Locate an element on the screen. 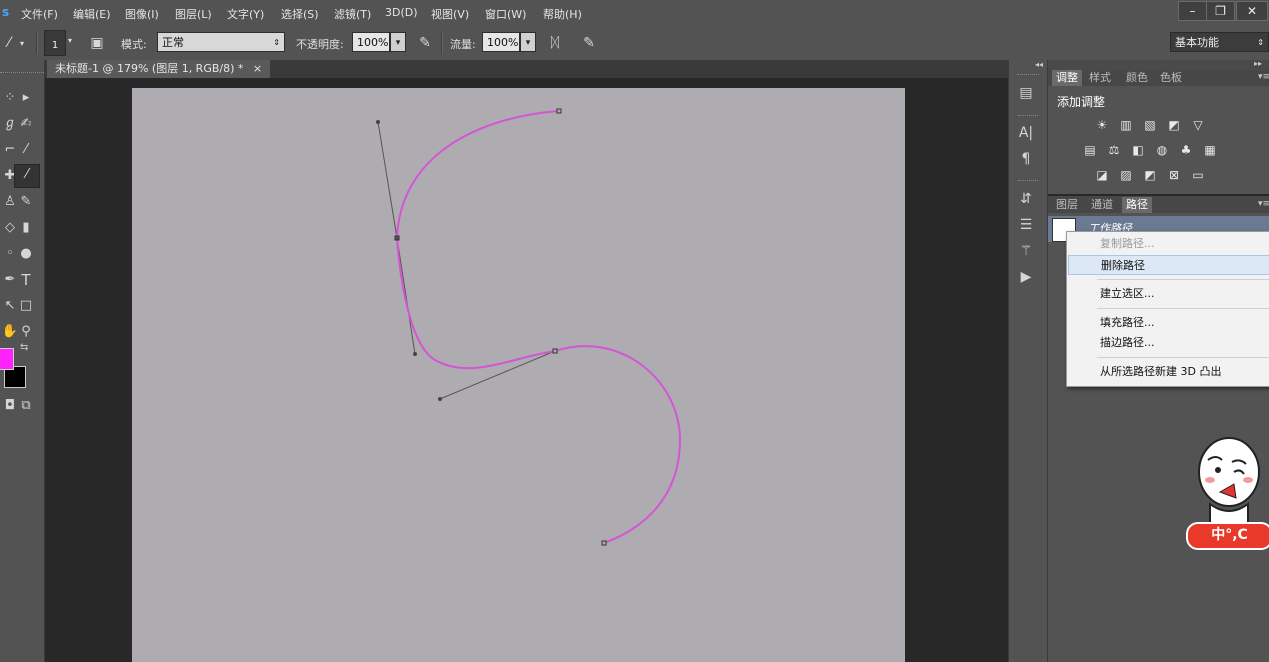  tab-channels: 通道 is located at coordinates (1102, 205).